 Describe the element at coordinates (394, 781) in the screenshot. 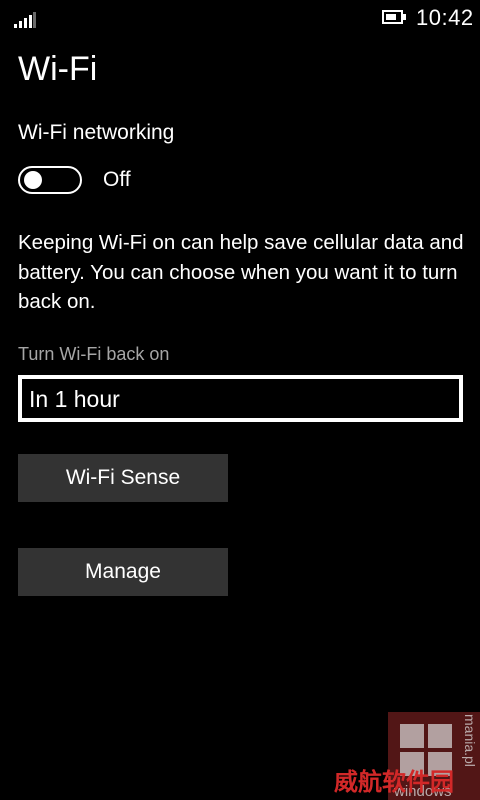

I see `watermark-site-text: 威航软件园` at that location.